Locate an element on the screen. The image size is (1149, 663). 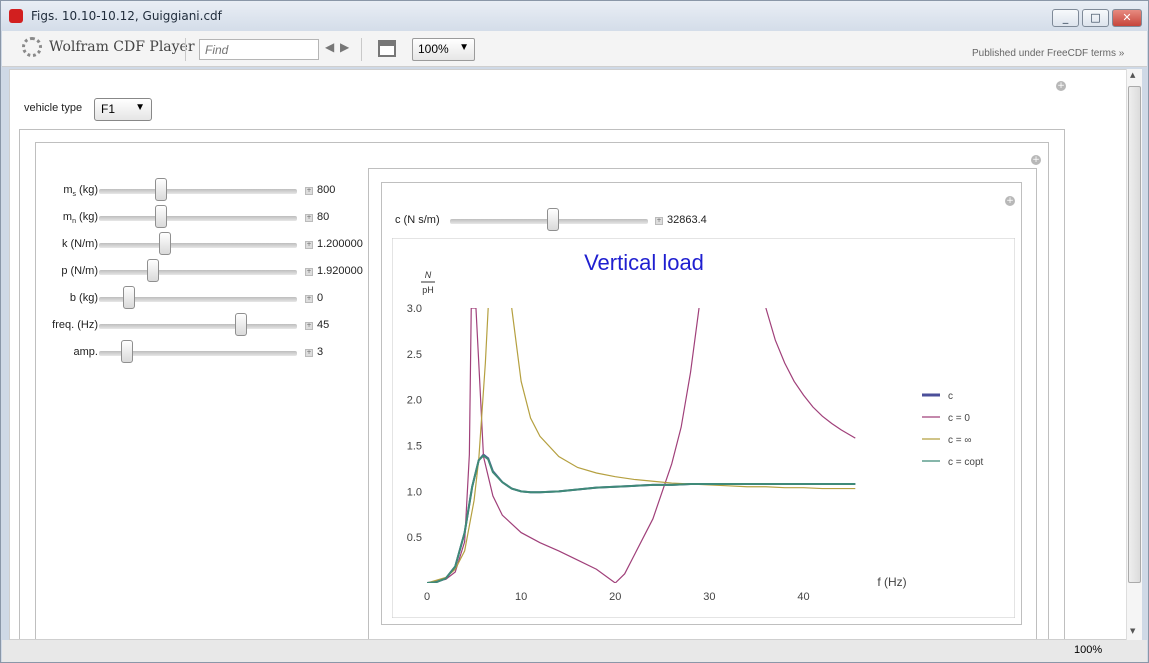
x-tick-label: 20 is located at coordinates (615, 597).